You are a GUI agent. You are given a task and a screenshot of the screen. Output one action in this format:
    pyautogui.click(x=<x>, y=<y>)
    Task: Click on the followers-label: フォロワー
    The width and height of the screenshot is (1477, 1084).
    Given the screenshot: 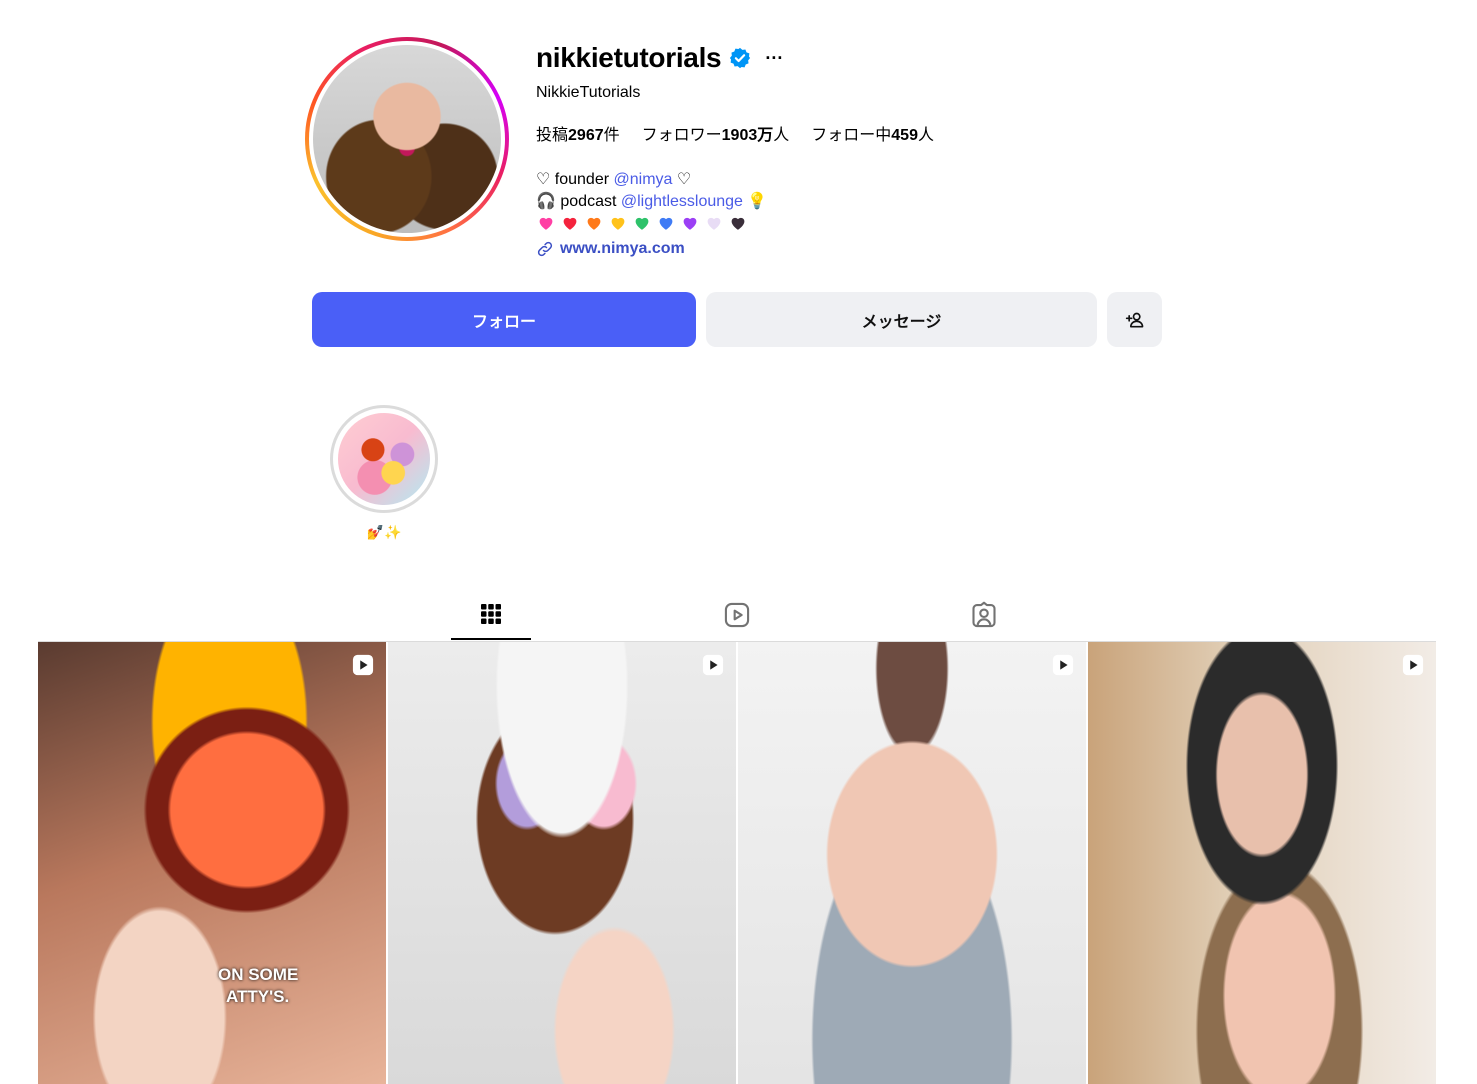 What is the action you would take?
    pyautogui.click(x=681, y=135)
    